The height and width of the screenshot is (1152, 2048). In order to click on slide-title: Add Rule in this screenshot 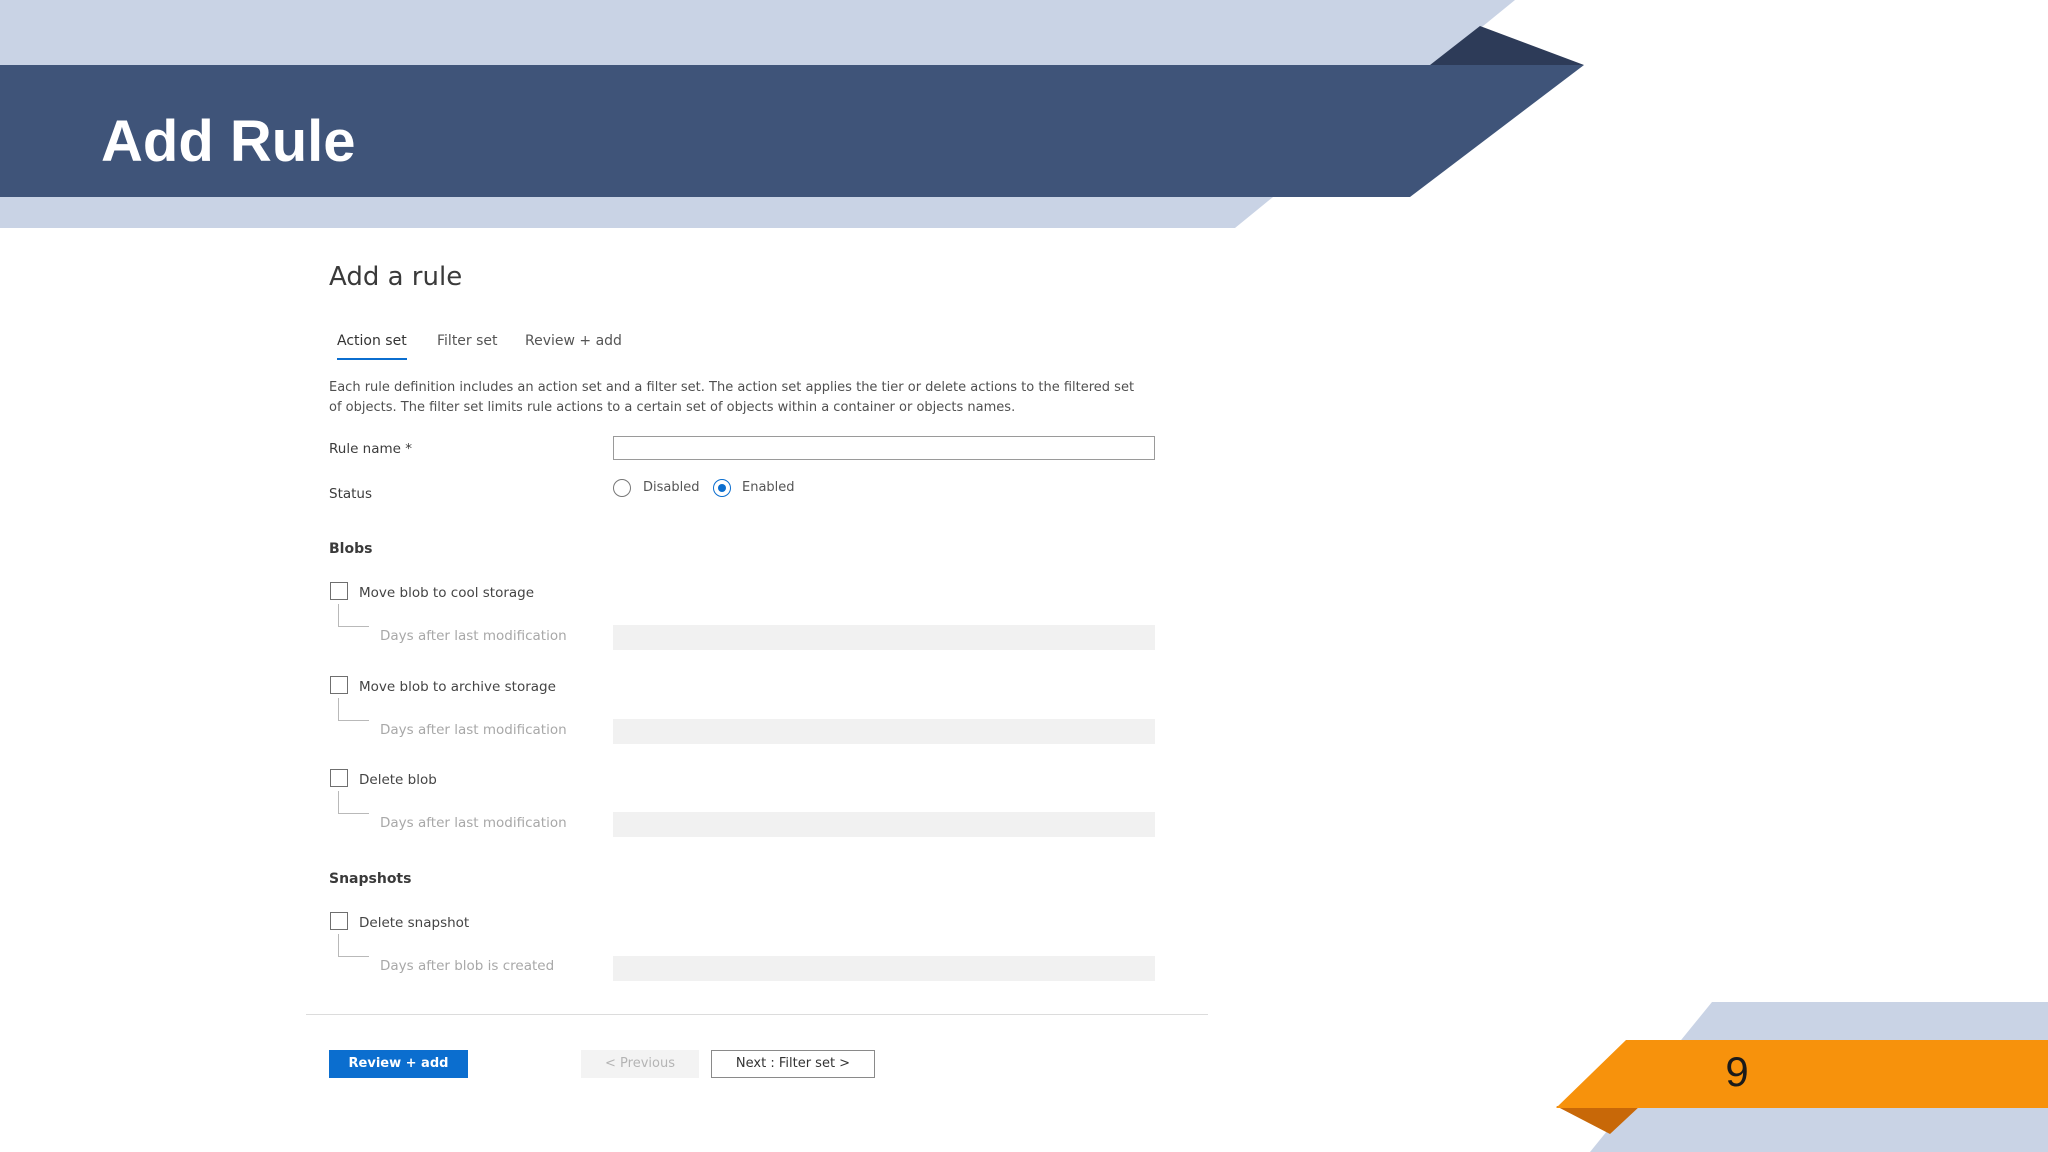, I will do `click(228, 141)`.